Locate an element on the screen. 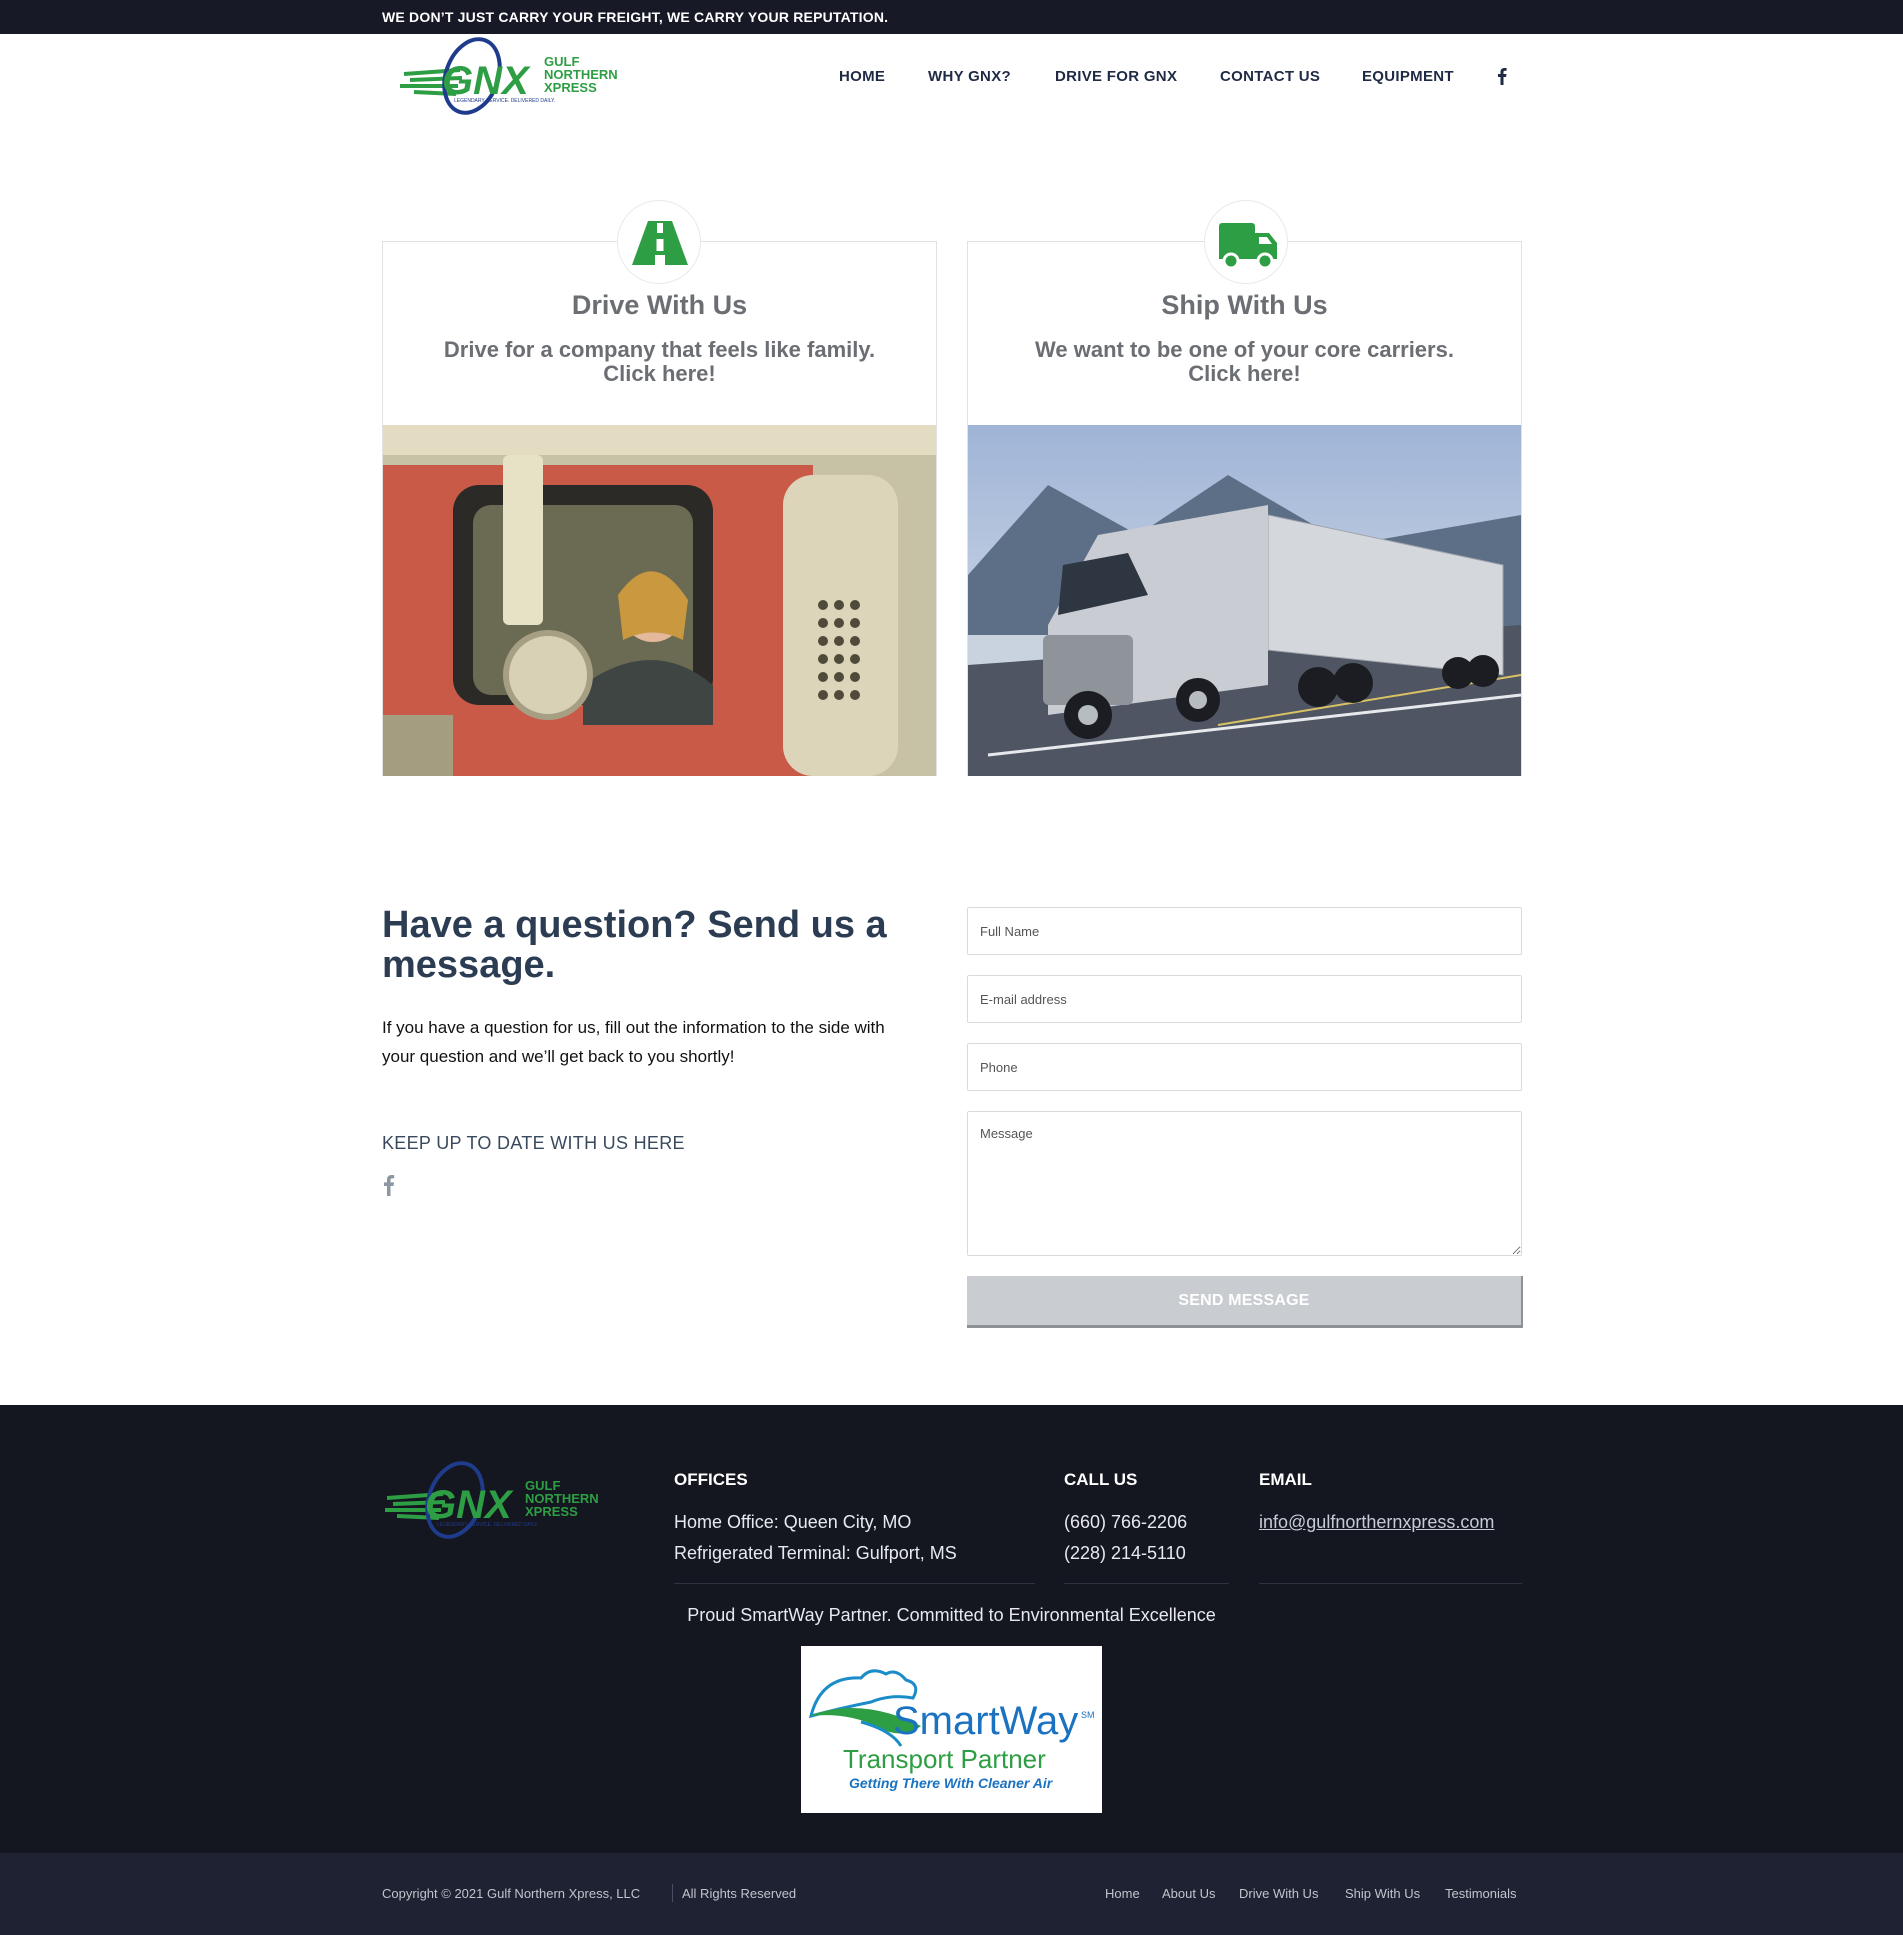  email-link: info@gulfnorthernxpress.com is located at coordinates (1376, 1522).